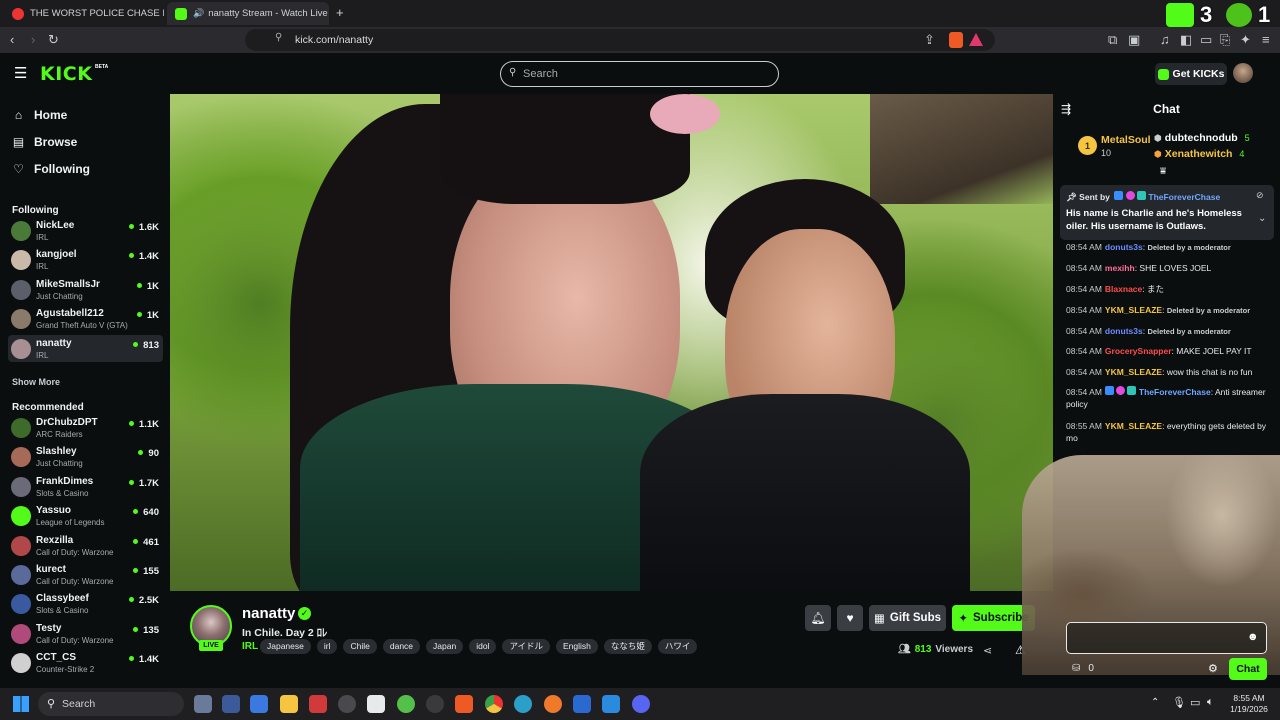 This screenshot has width=1280, height=720. I want to click on expand-leaderboard-icon: ⩸, so click(1163, 171).